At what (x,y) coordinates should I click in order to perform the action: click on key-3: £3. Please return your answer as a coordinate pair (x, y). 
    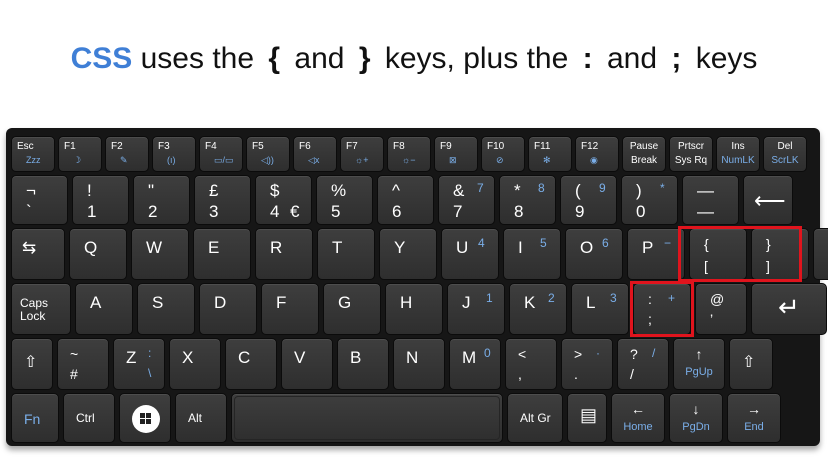
    Looking at the image, I should click on (222, 200).